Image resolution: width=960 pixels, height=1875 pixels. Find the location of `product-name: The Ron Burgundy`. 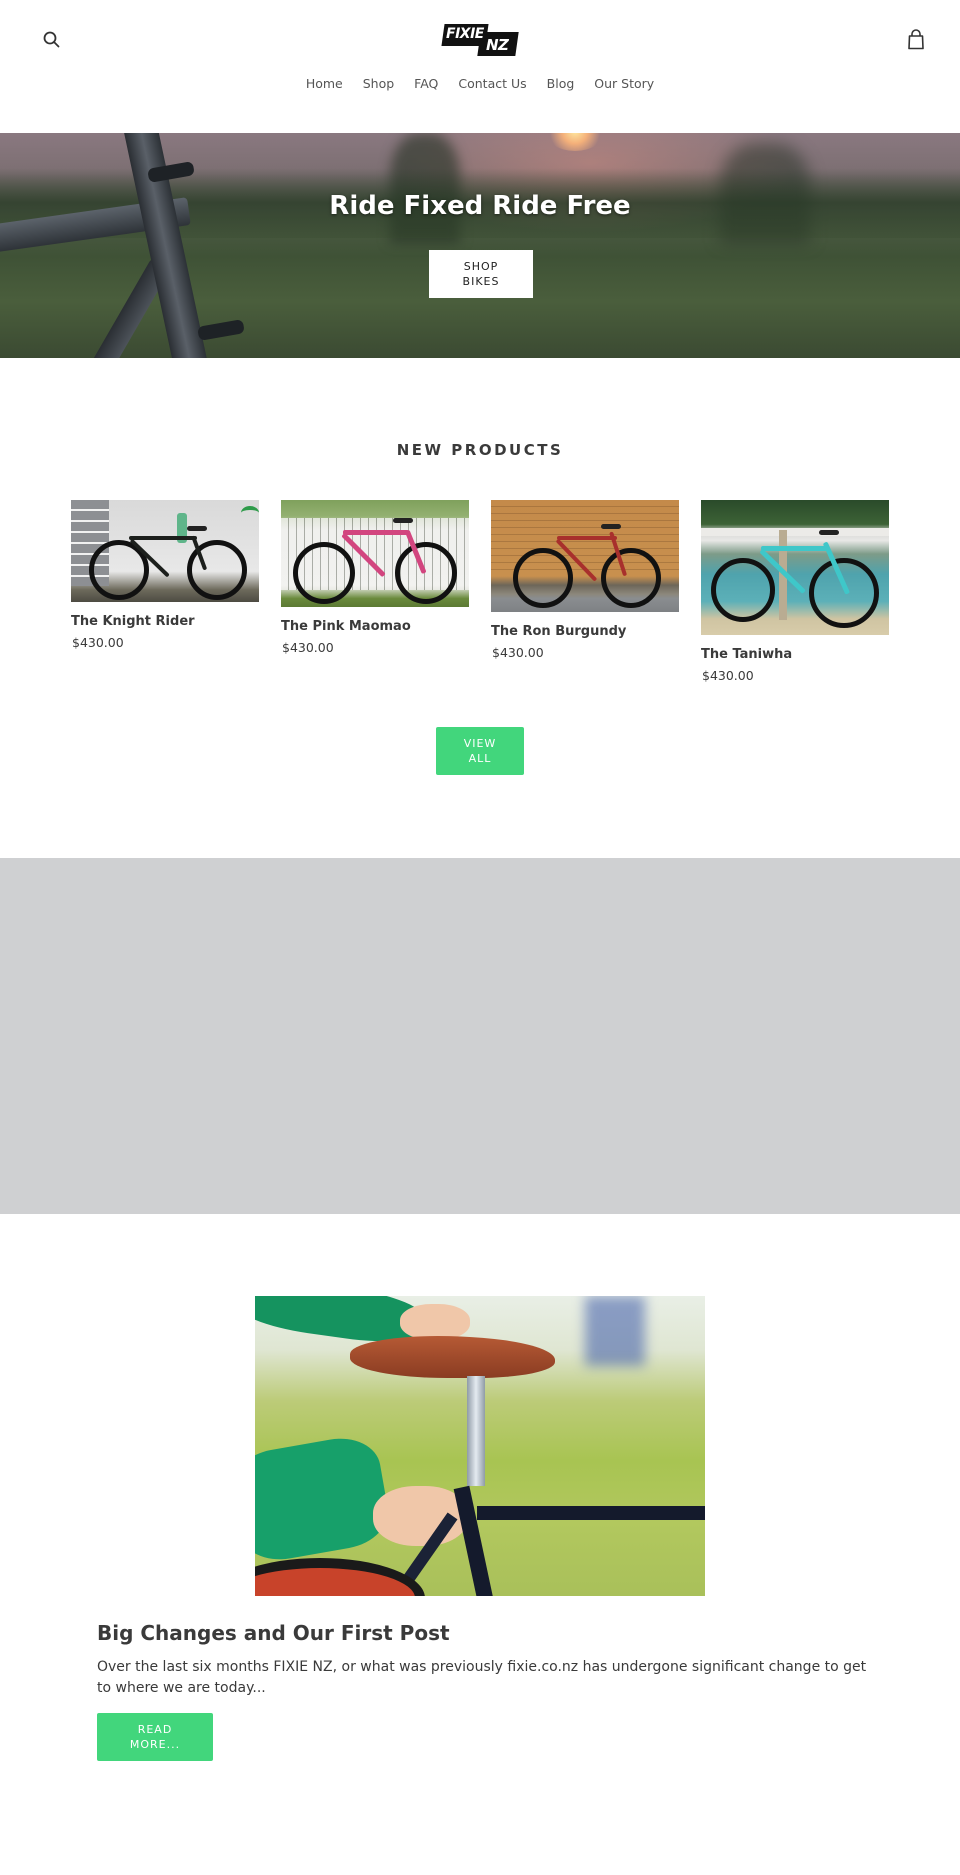

product-name: The Ron Burgundy is located at coordinates (585, 631).